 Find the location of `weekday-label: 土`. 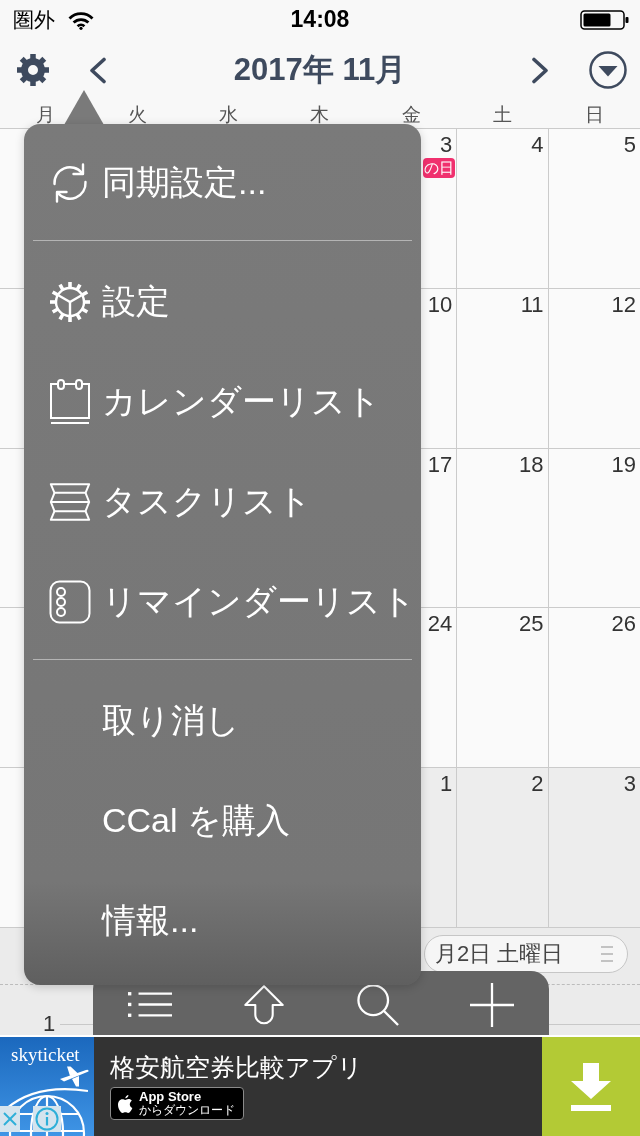

weekday-label: 土 is located at coordinates (503, 114).